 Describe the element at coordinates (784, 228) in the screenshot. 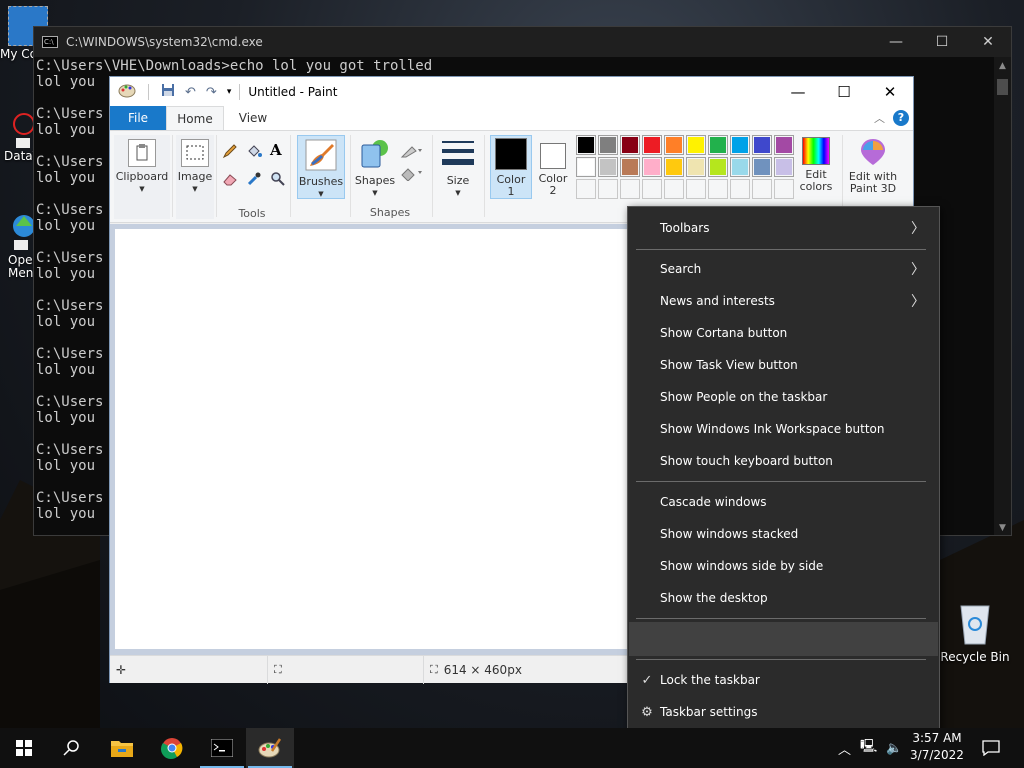

I see `menu-item-toolbars: Toolbars 〉` at that location.